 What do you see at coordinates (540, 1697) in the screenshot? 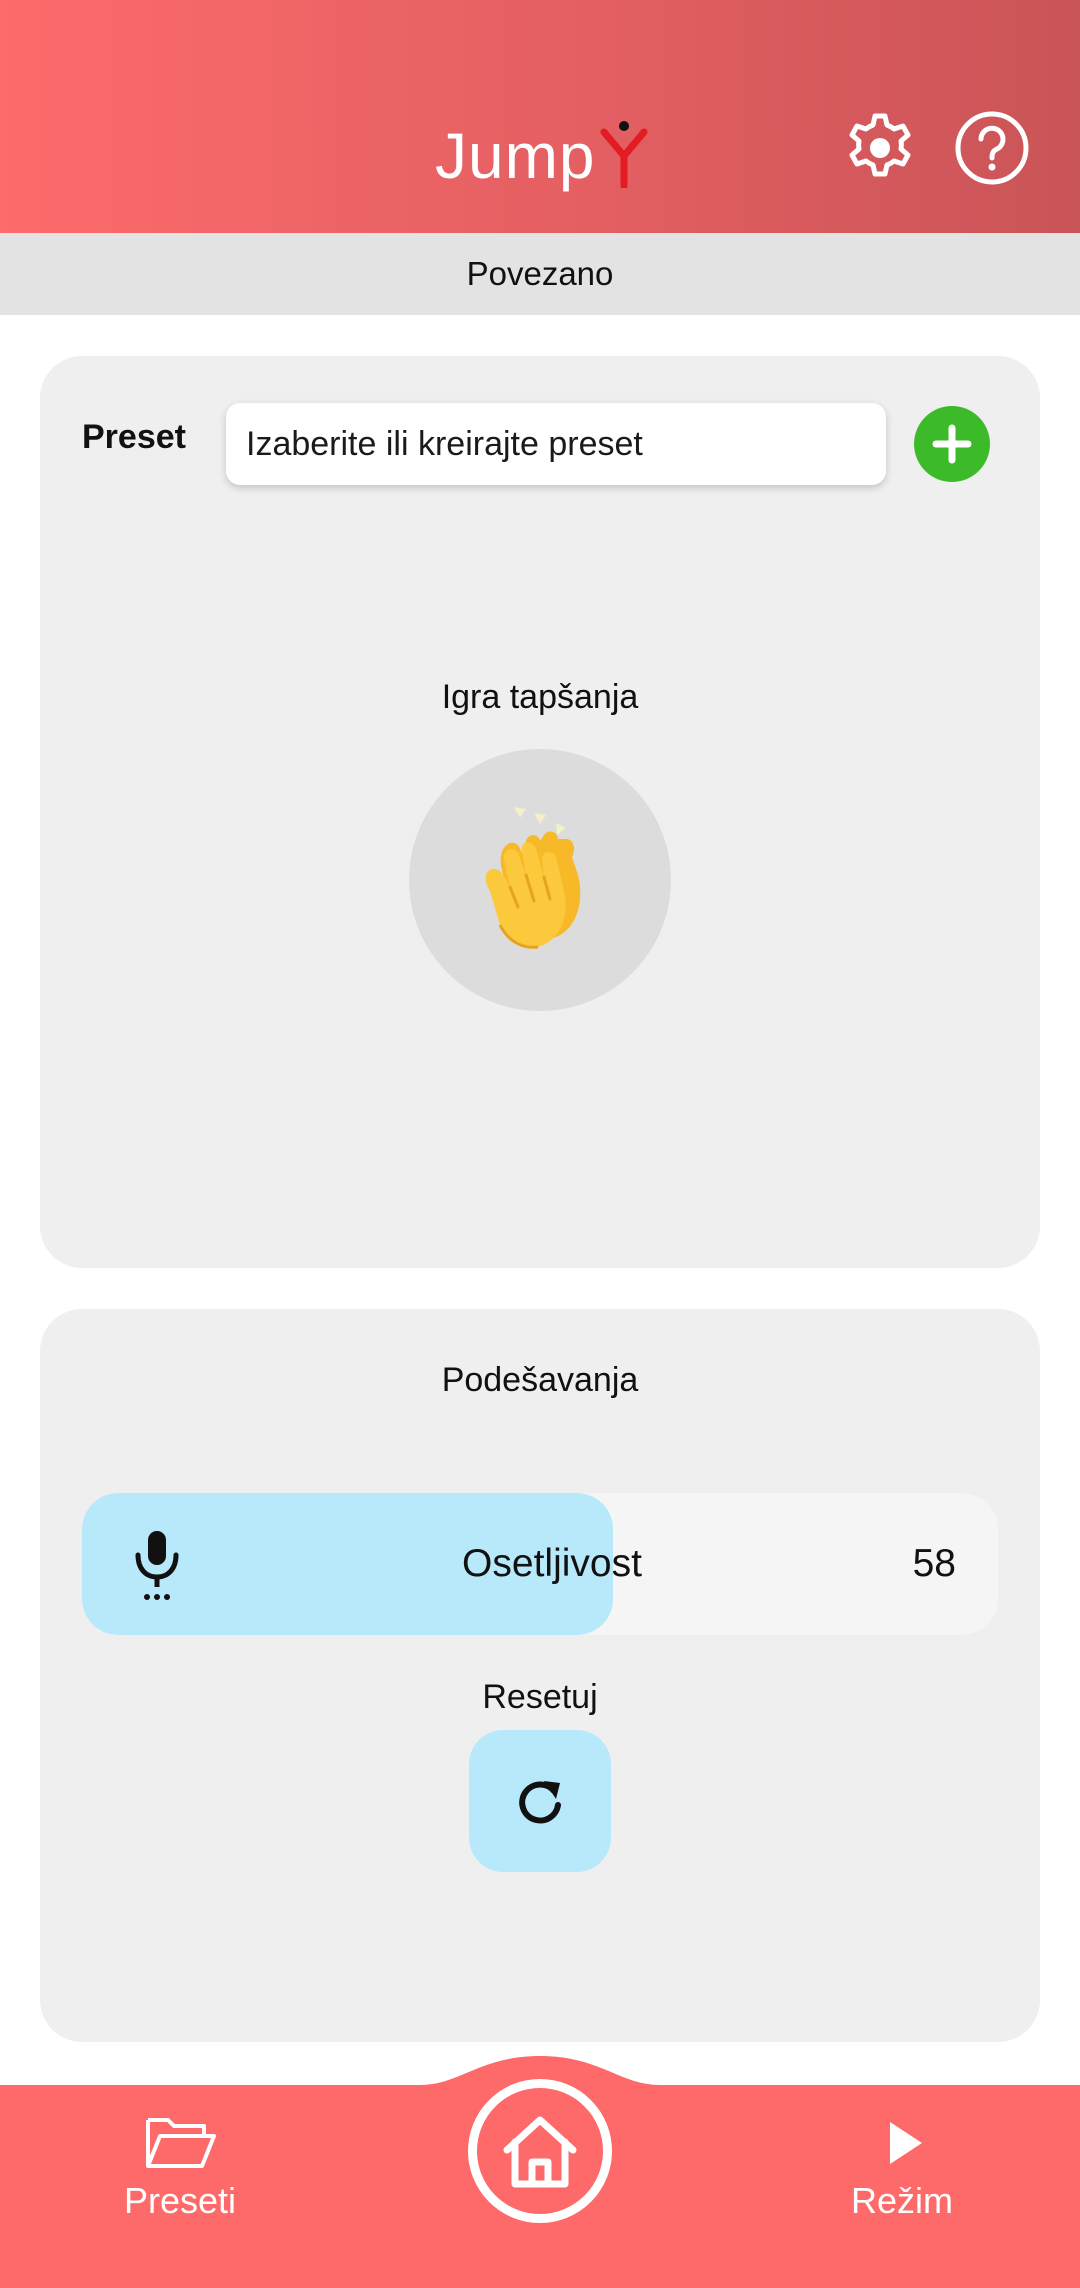
I see `reset-label: Resetuj` at bounding box center [540, 1697].